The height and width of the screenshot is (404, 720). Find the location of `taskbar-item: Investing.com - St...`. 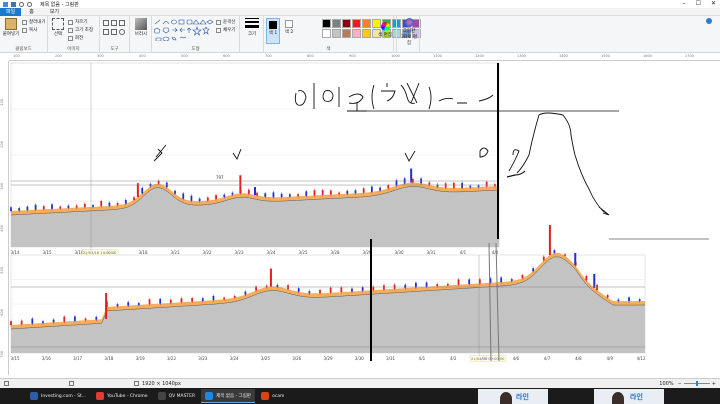

taskbar-item: Investing.com - St... is located at coordinates (58, 396).